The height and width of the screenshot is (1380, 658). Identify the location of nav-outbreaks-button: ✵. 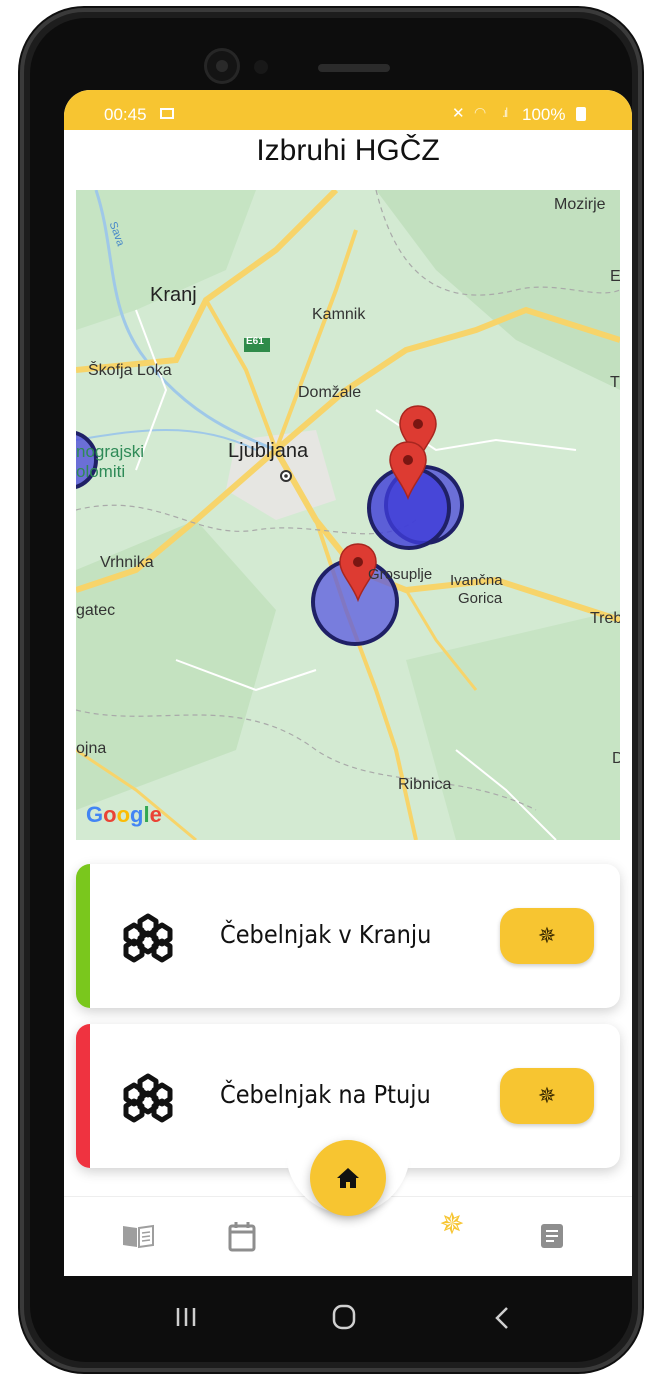
(452, 1224).